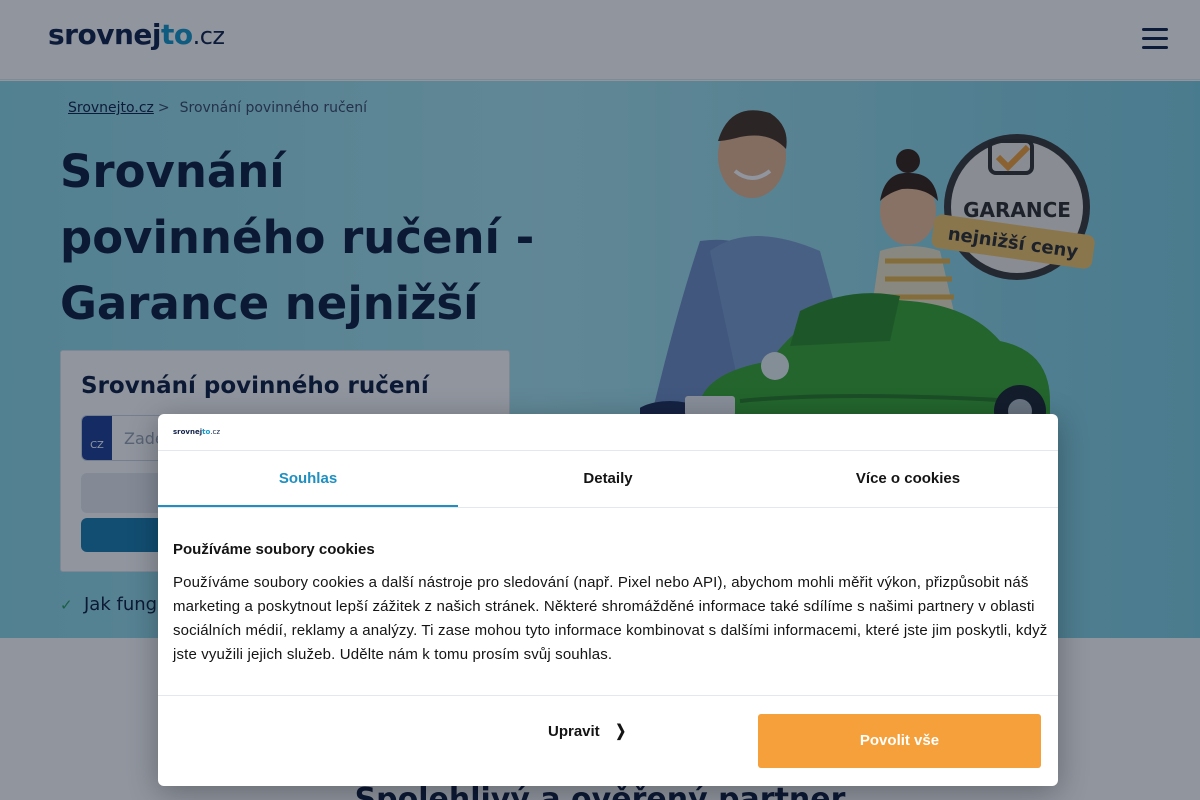 Image resolution: width=1200 pixels, height=800 pixels. What do you see at coordinates (608, 432) in the screenshot?
I see `dialog-header: srovnejto.cz` at bounding box center [608, 432].